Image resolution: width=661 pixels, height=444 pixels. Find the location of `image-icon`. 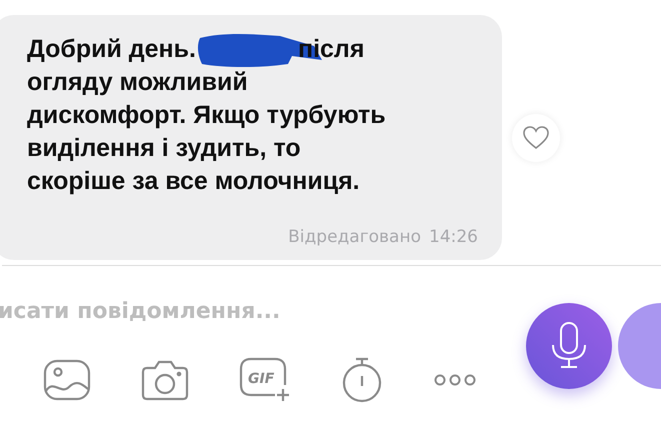

image-icon is located at coordinates (67, 380).